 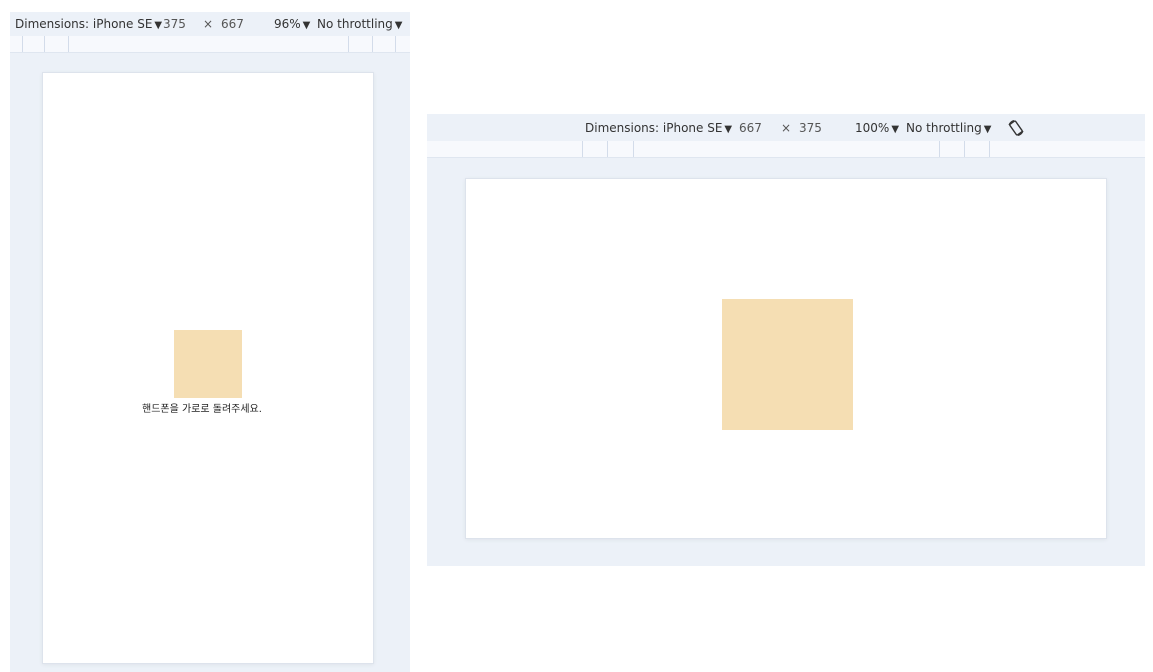 I want to click on portrait-zoom-select: 96% ▼, so click(x=292, y=25).